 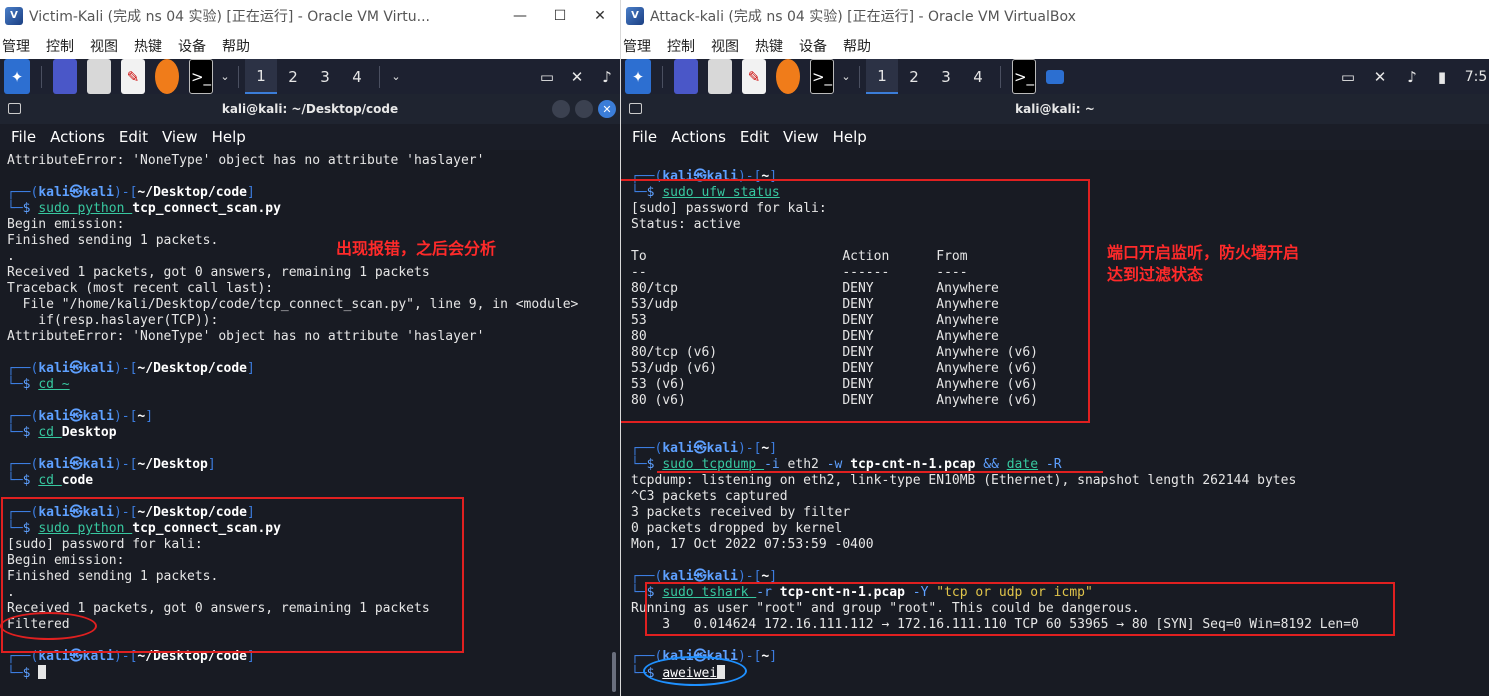 What do you see at coordinates (561, 109) in the screenshot?
I see `terminal-minimize-button` at bounding box center [561, 109].